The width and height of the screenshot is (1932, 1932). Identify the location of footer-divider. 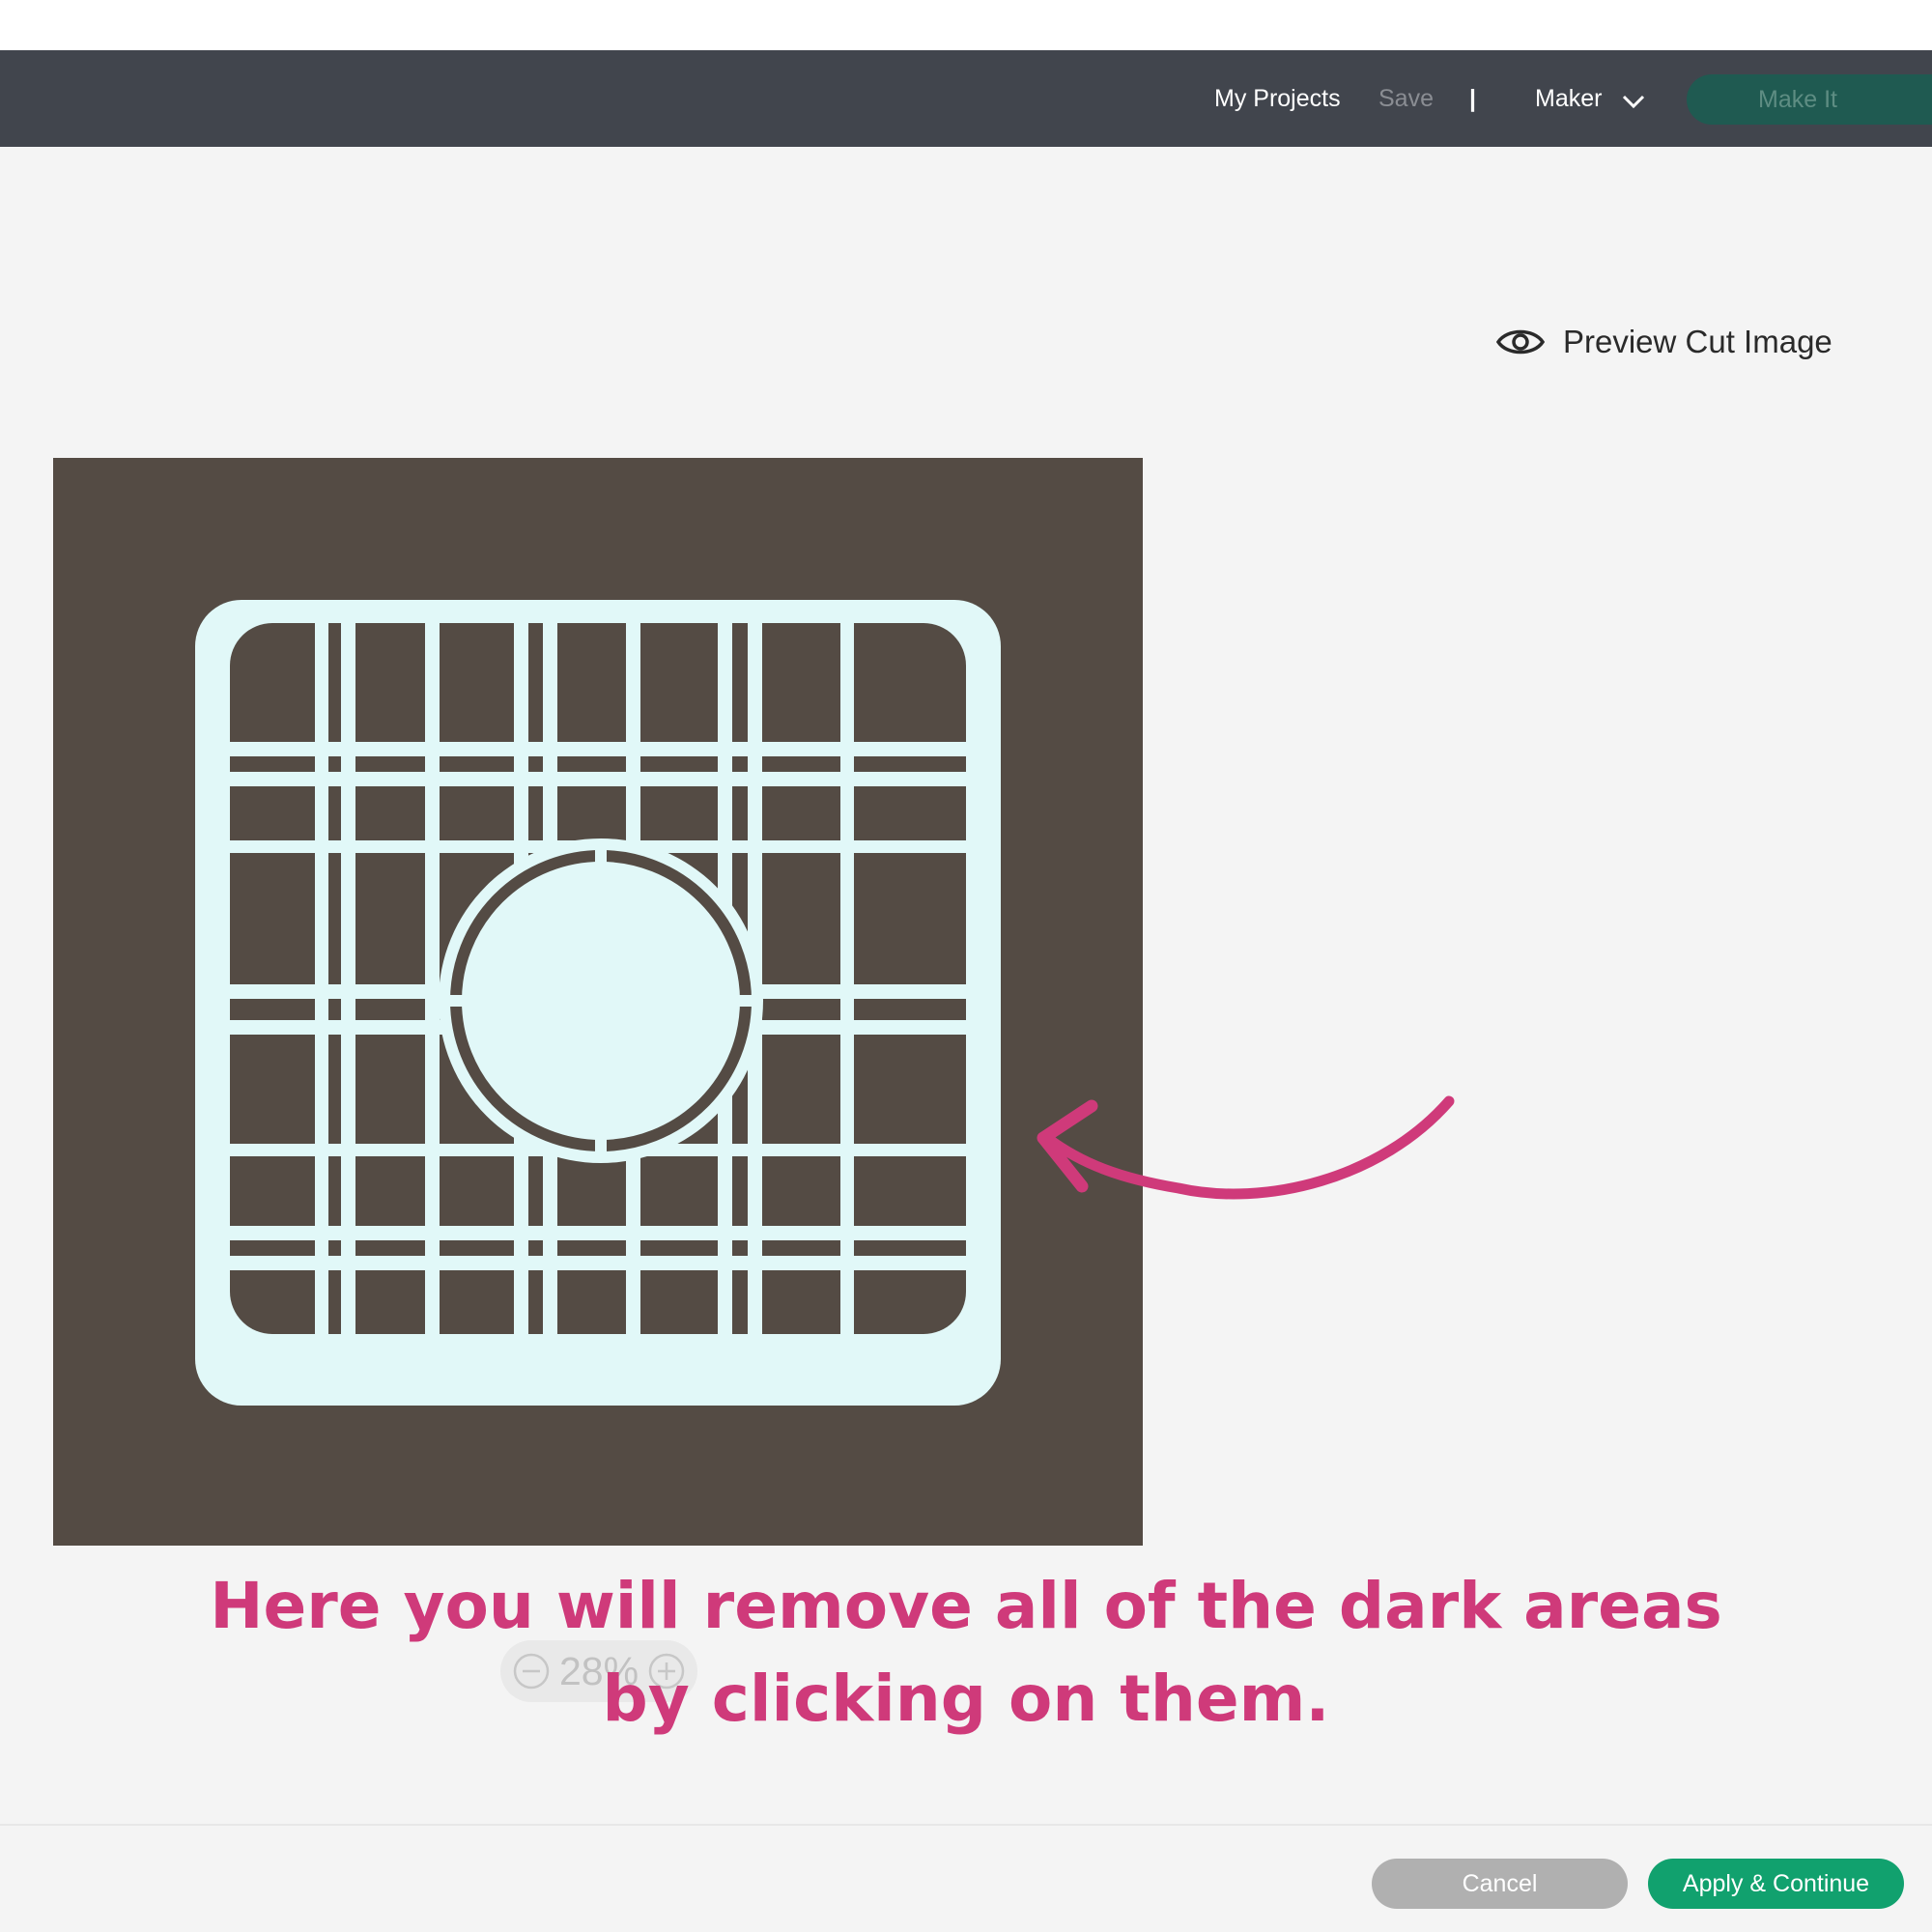
(966, 1825).